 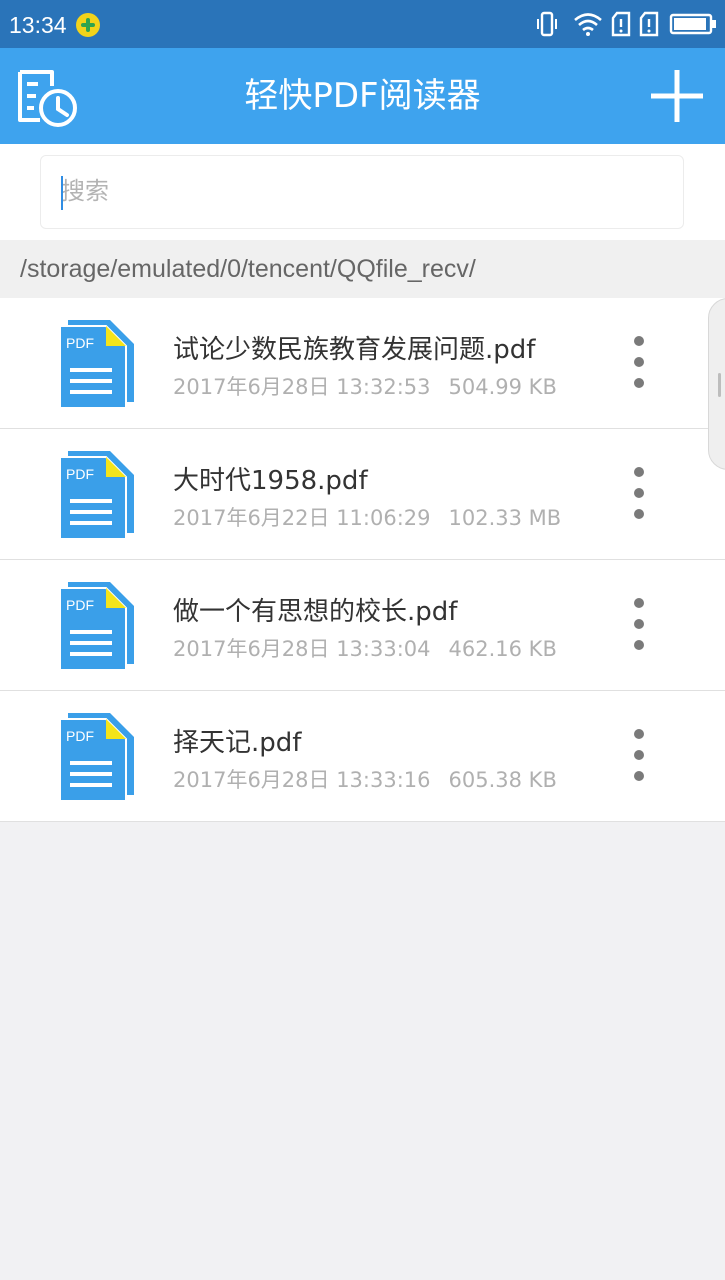 I want to click on status-time: 13:34, so click(x=38, y=25).